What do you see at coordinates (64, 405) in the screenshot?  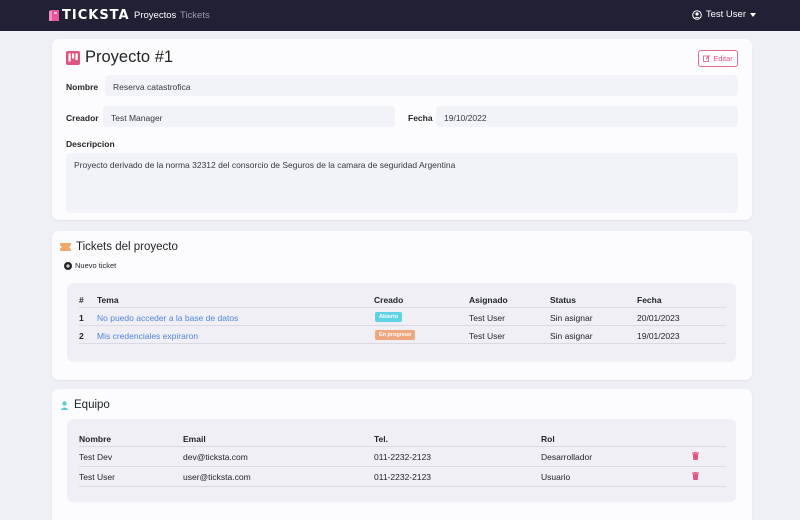 I see `person-icon` at bounding box center [64, 405].